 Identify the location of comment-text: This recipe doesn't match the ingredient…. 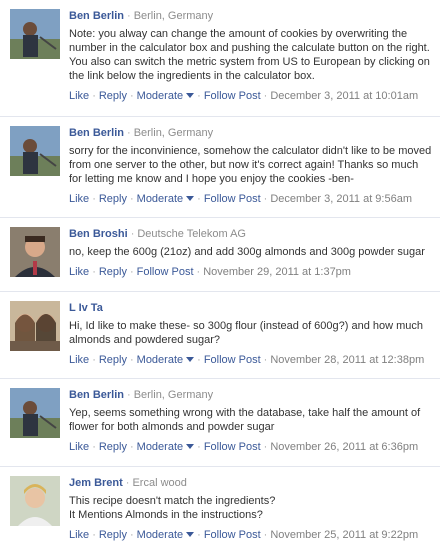
(172, 508).